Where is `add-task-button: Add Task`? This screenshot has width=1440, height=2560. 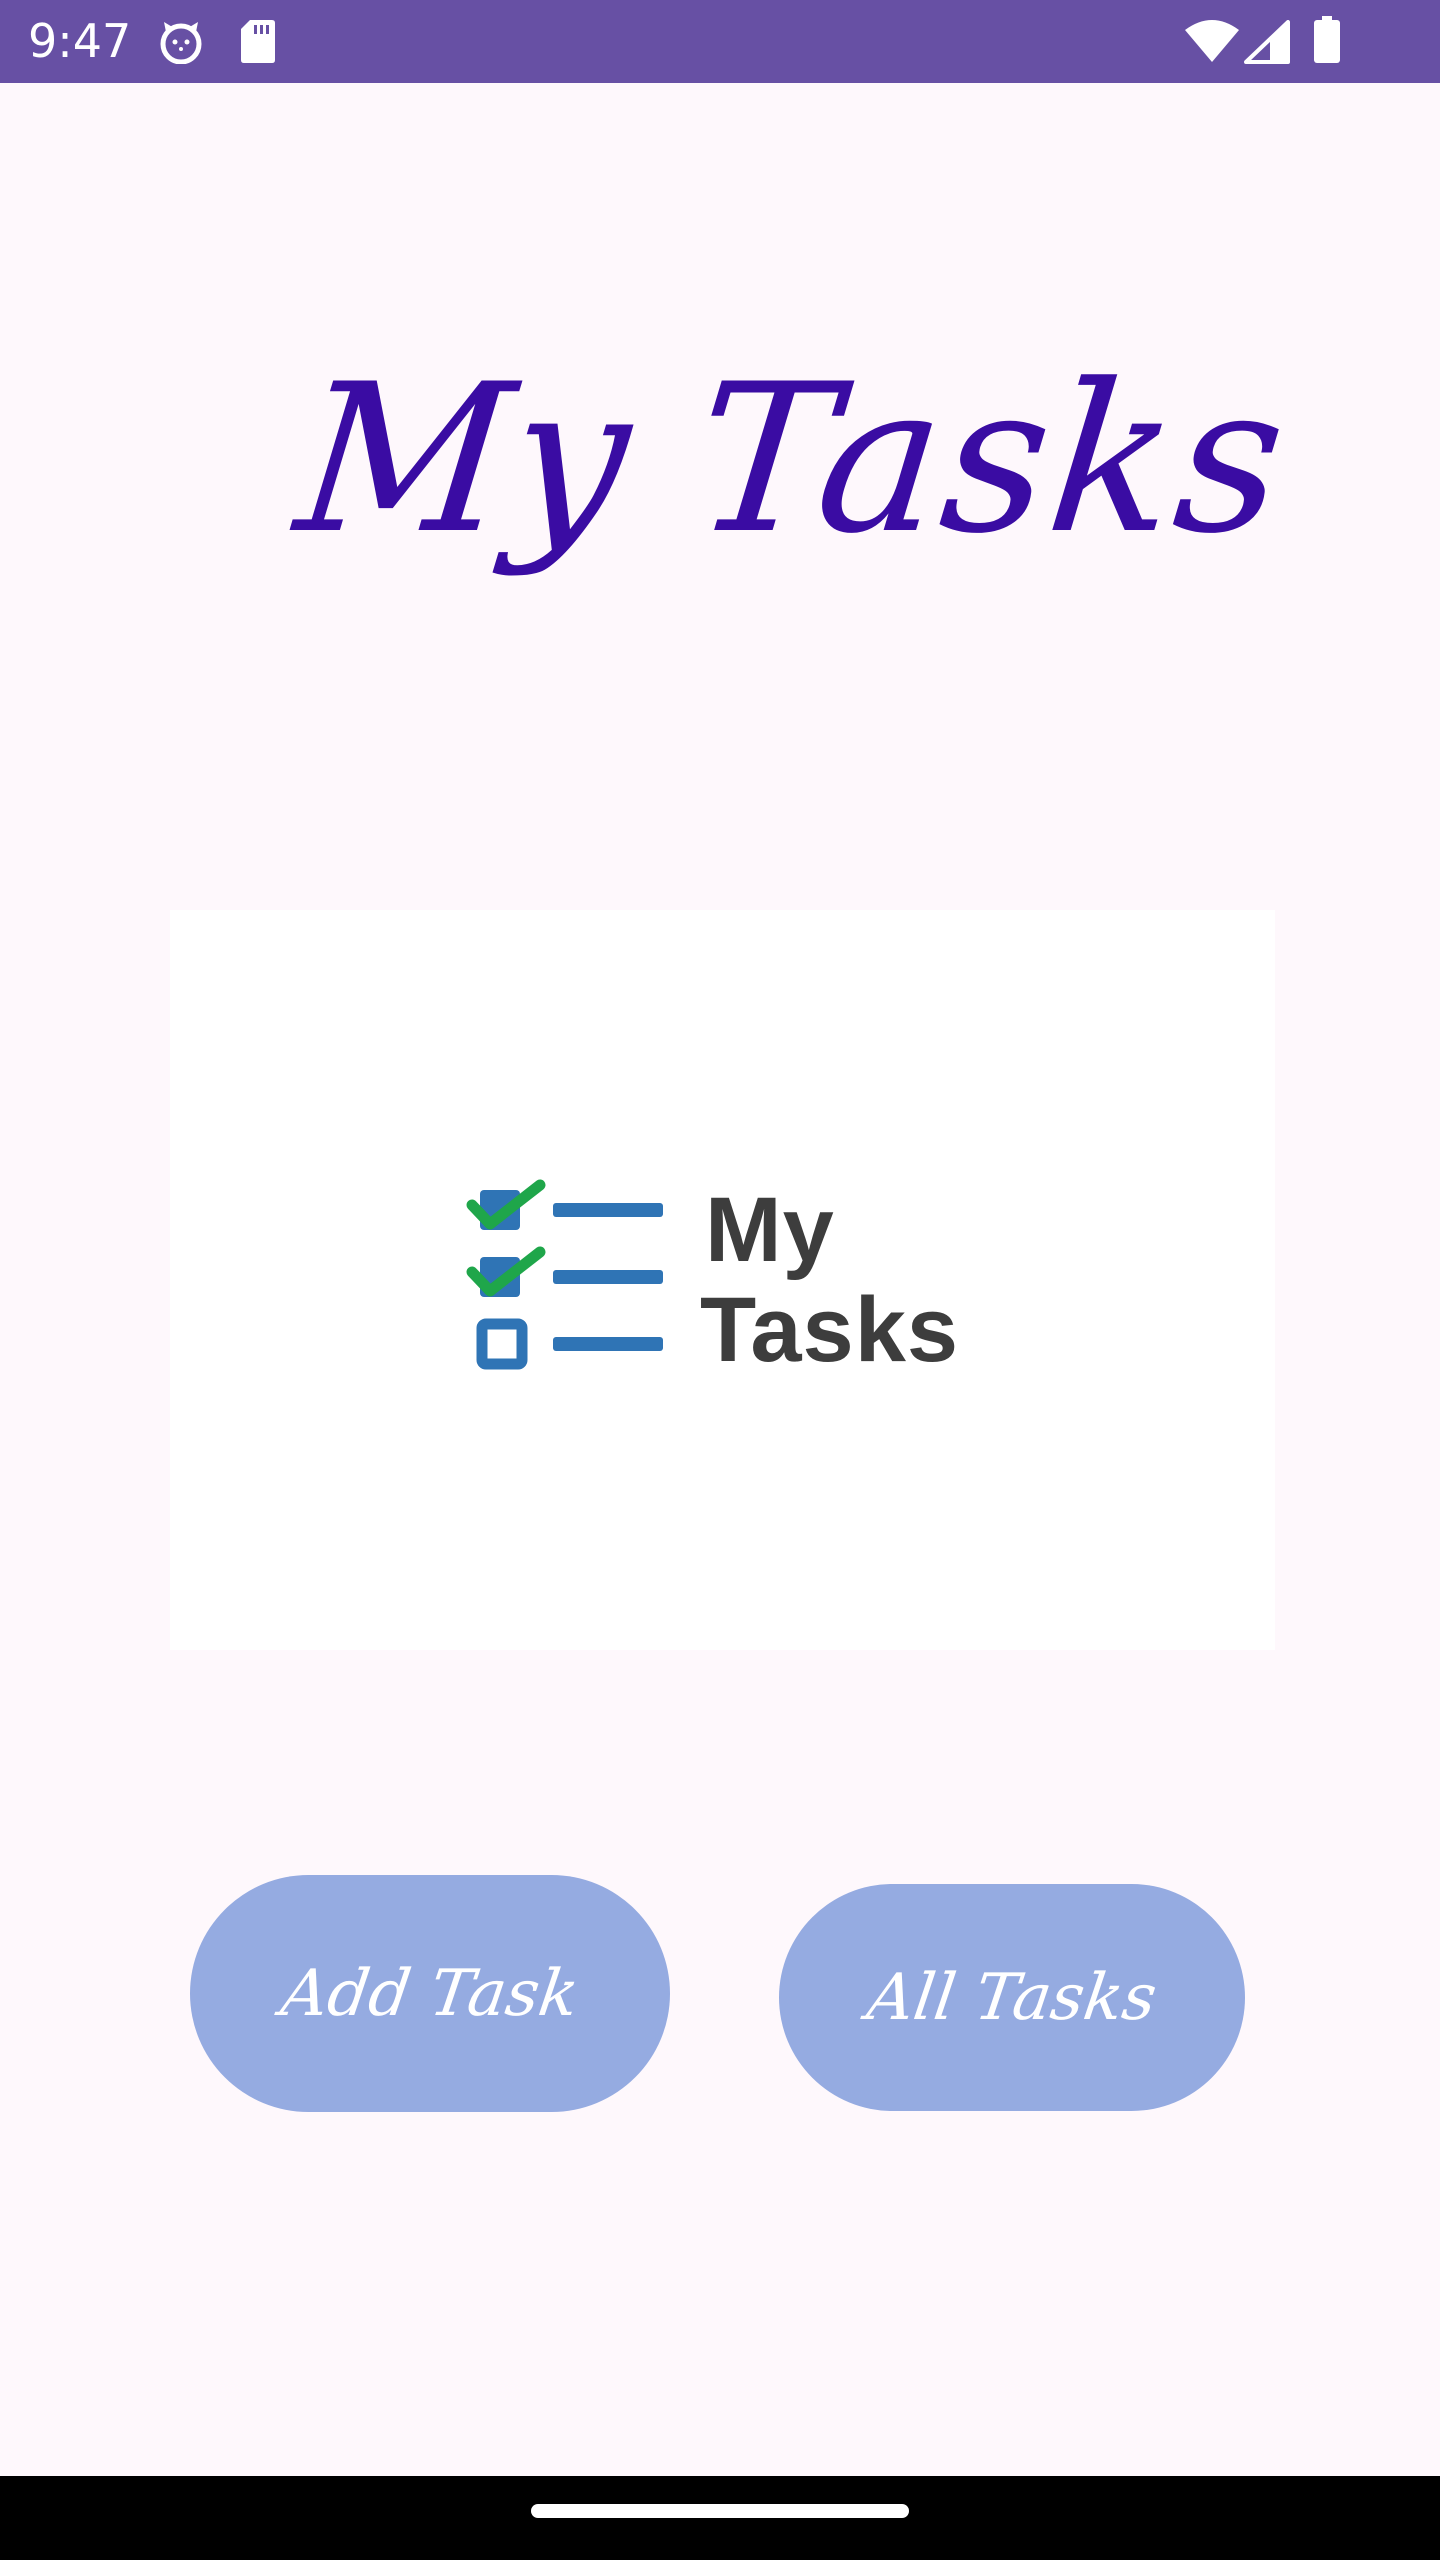
add-task-button: Add Task is located at coordinates (430, 1993).